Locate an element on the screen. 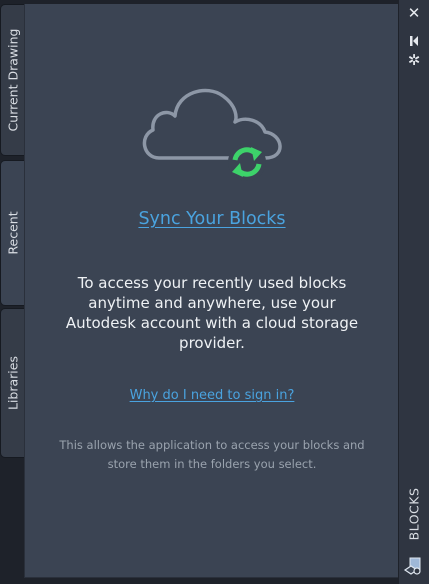 This screenshot has height=584, width=429. blocks-palette-icon is located at coordinates (412, 566).